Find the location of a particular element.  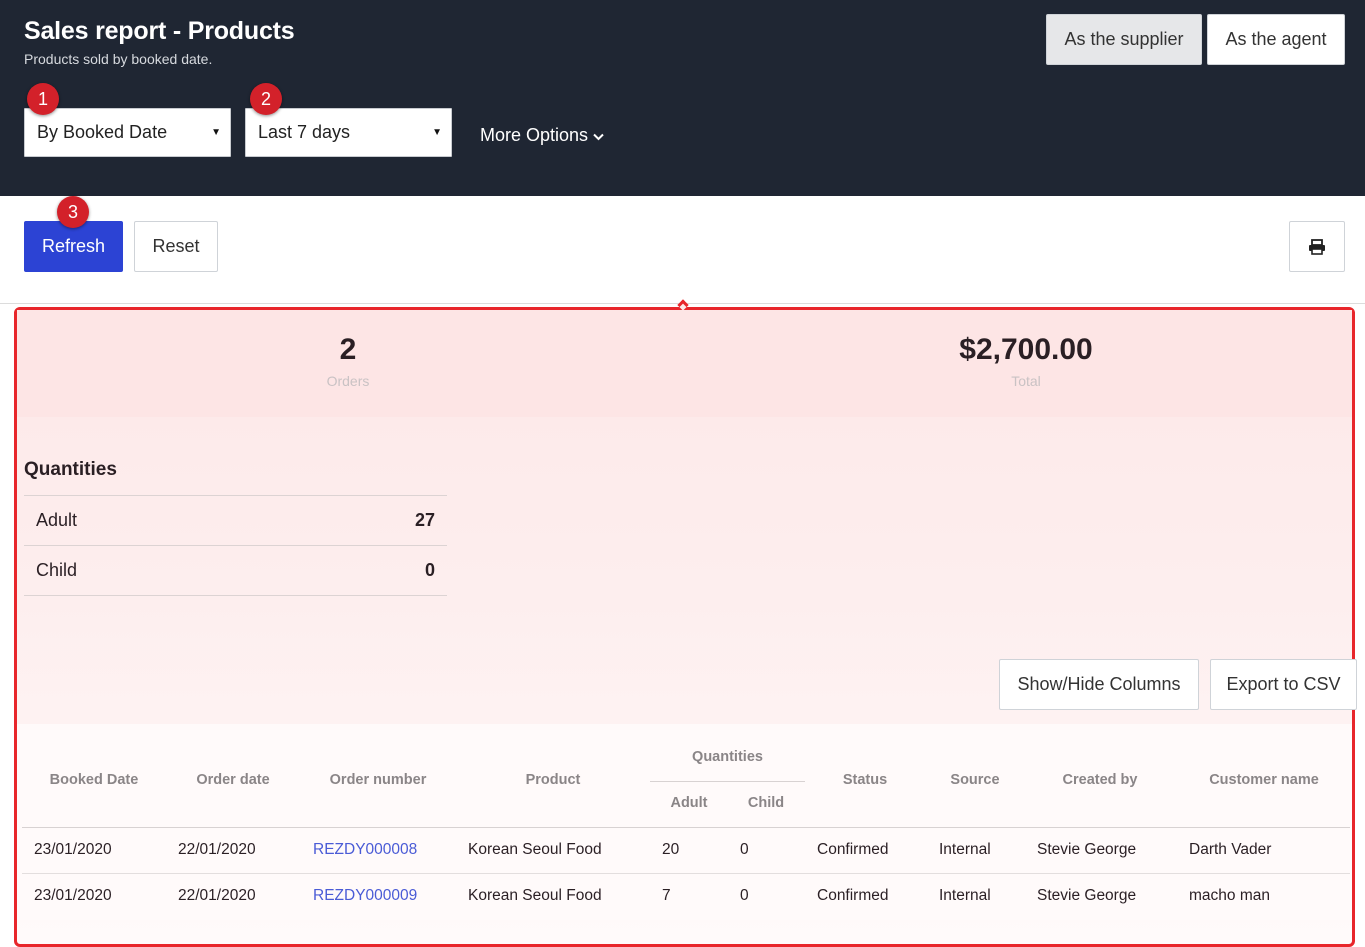

column-header-source: Source is located at coordinates (975, 780).